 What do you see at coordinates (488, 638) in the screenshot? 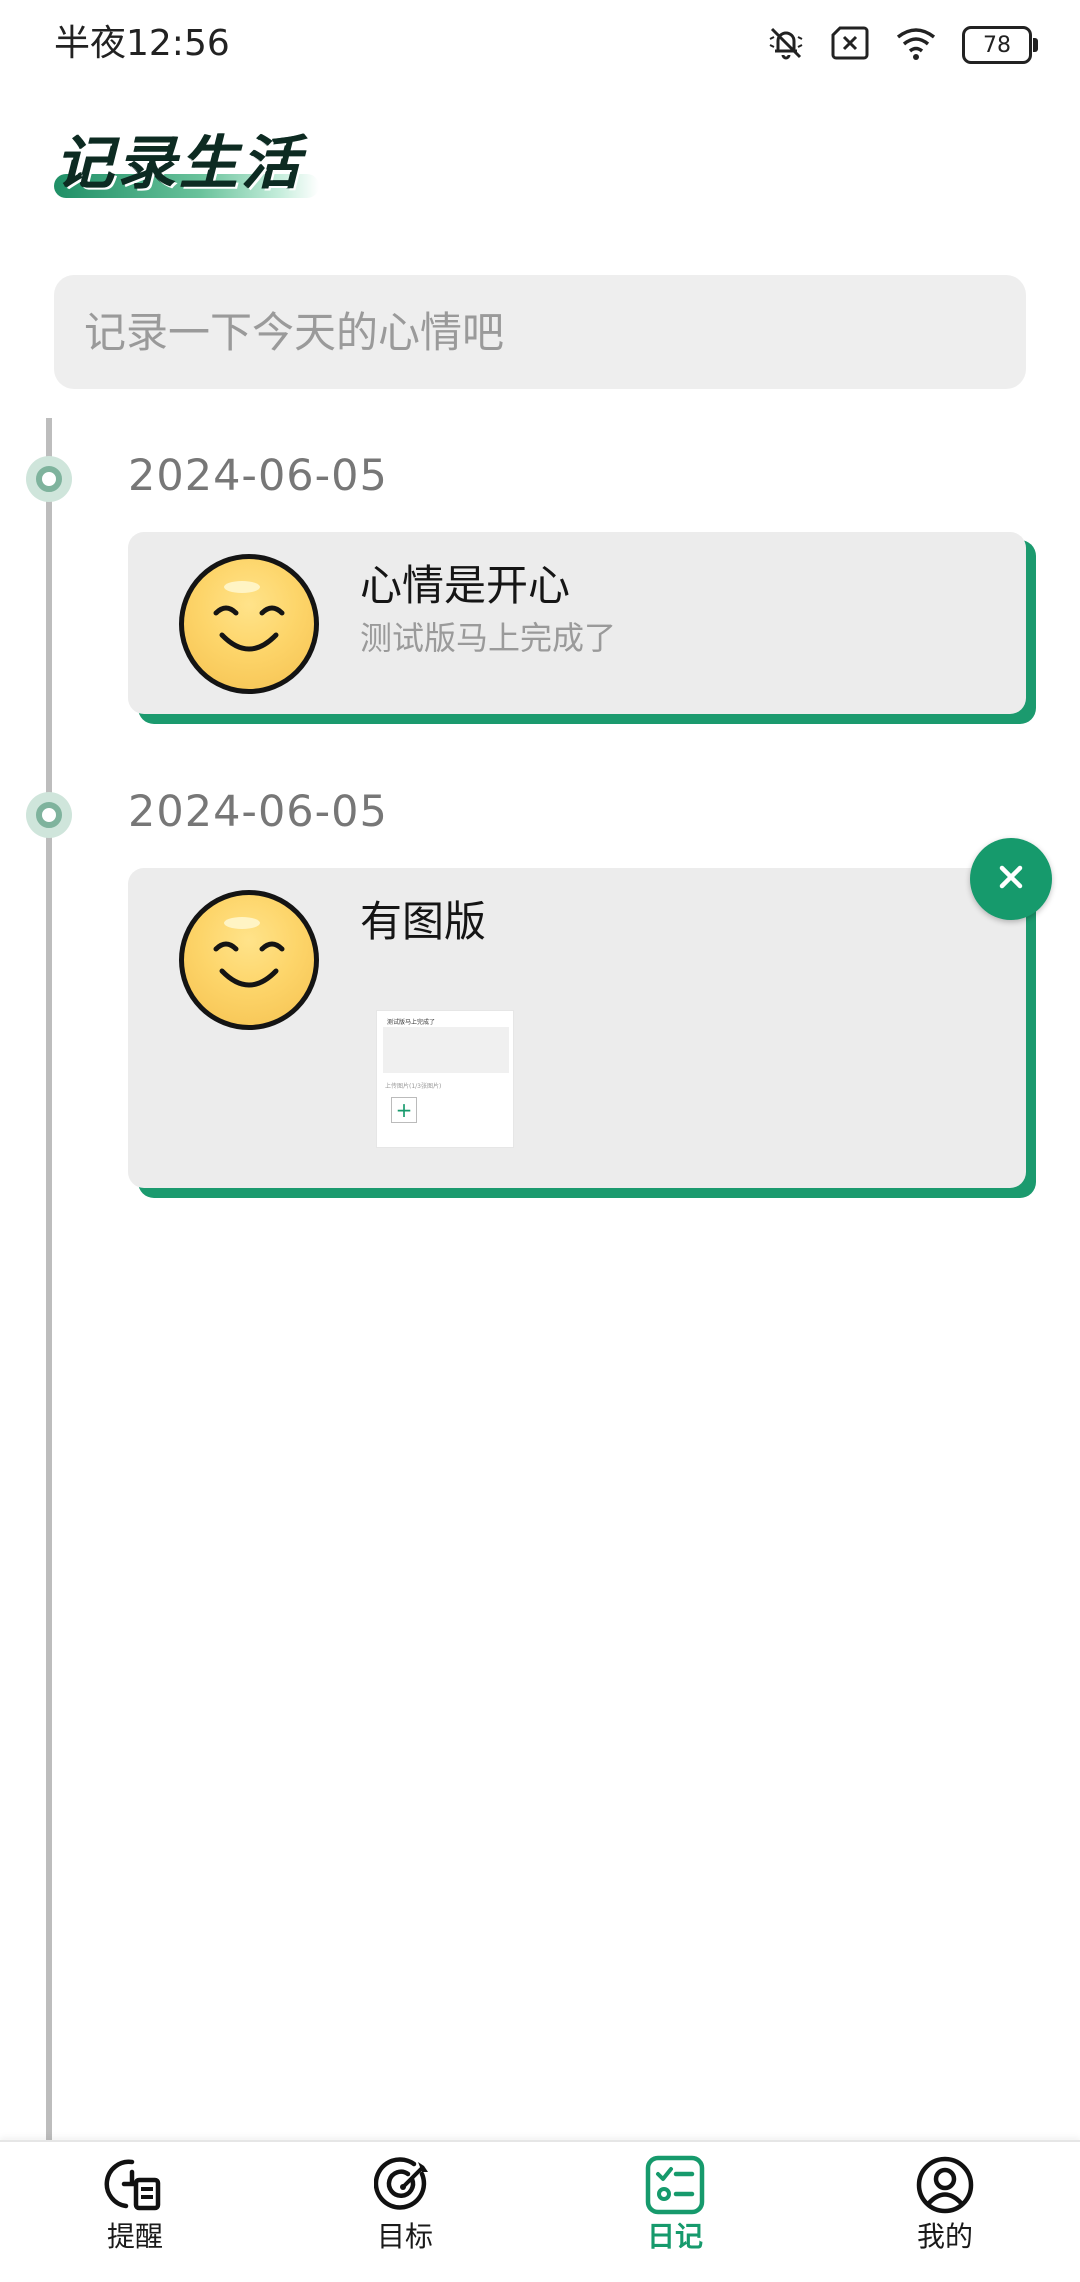
I see `entry-subtitle: 测试版马上完成了` at bounding box center [488, 638].